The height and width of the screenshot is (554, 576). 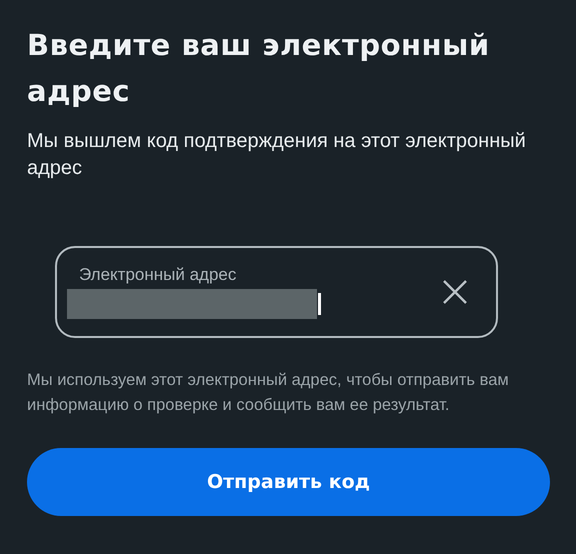 What do you see at coordinates (259, 68) in the screenshot?
I see `page-title: Введите ваш электронный адрес` at bounding box center [259, 68].